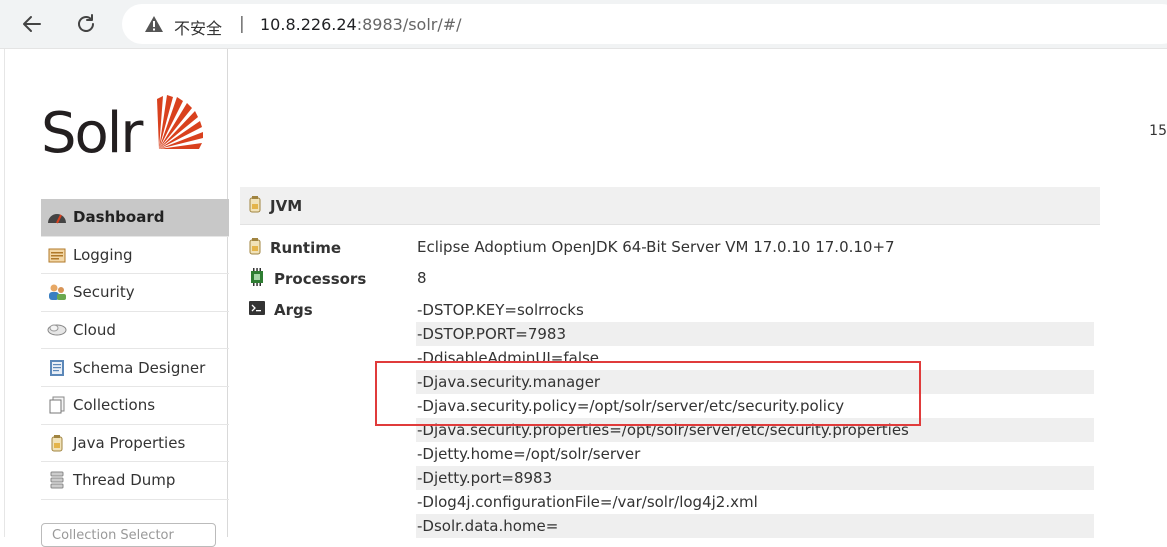 The width and height of the screenshot is (1167, 547). What do you see at coordinates (257, 310) in the screenshot?
I see `terminal-icon` at bounding box center [257, 310].